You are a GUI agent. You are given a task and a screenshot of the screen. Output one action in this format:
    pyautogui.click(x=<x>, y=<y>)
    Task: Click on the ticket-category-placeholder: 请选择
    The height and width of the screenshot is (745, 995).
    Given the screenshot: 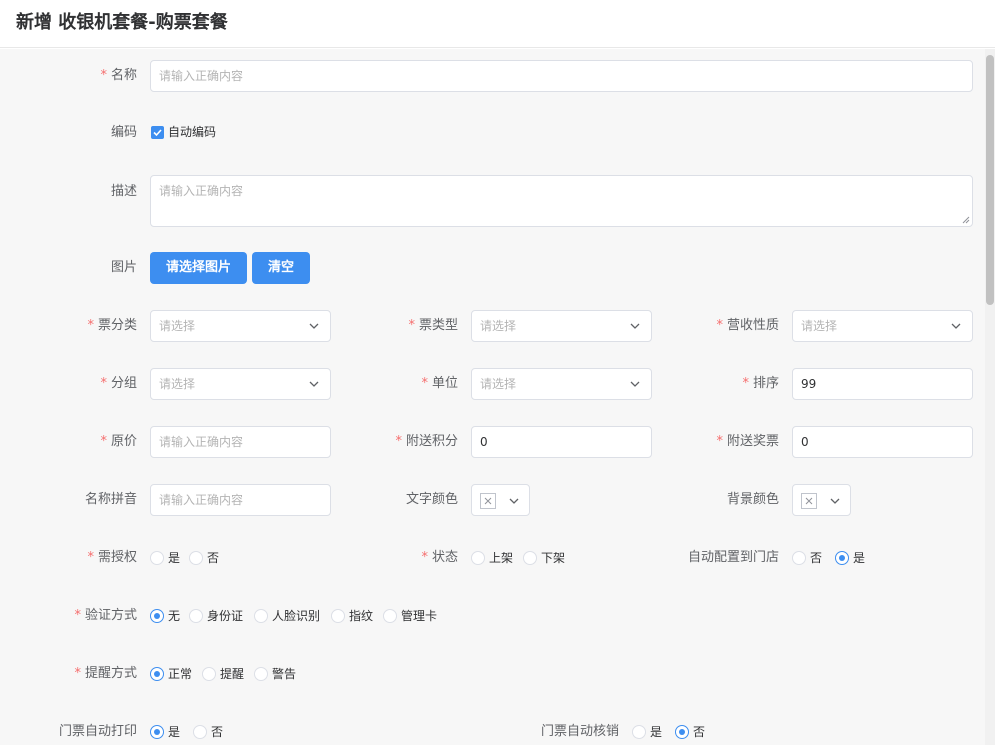 What is the action you would take?
    pyautogui.click(x=177, y=326)
    